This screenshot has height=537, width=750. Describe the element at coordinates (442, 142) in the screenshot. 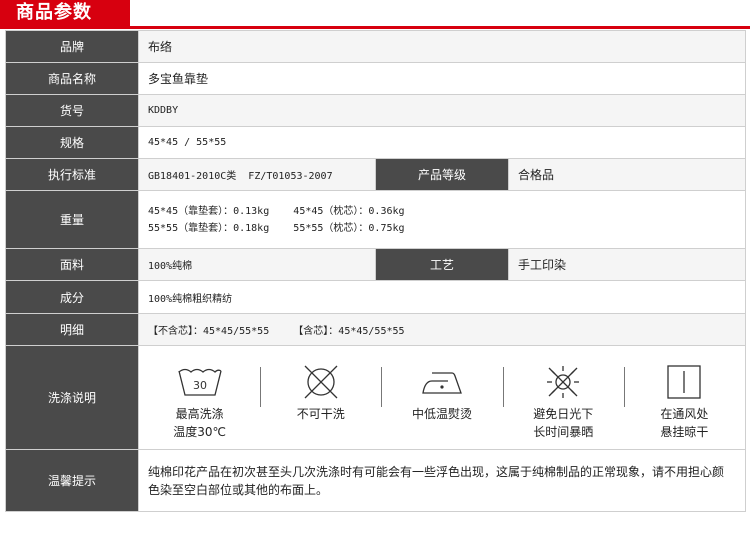

I see `spec-value: 45*45 / 55*55` at that location.